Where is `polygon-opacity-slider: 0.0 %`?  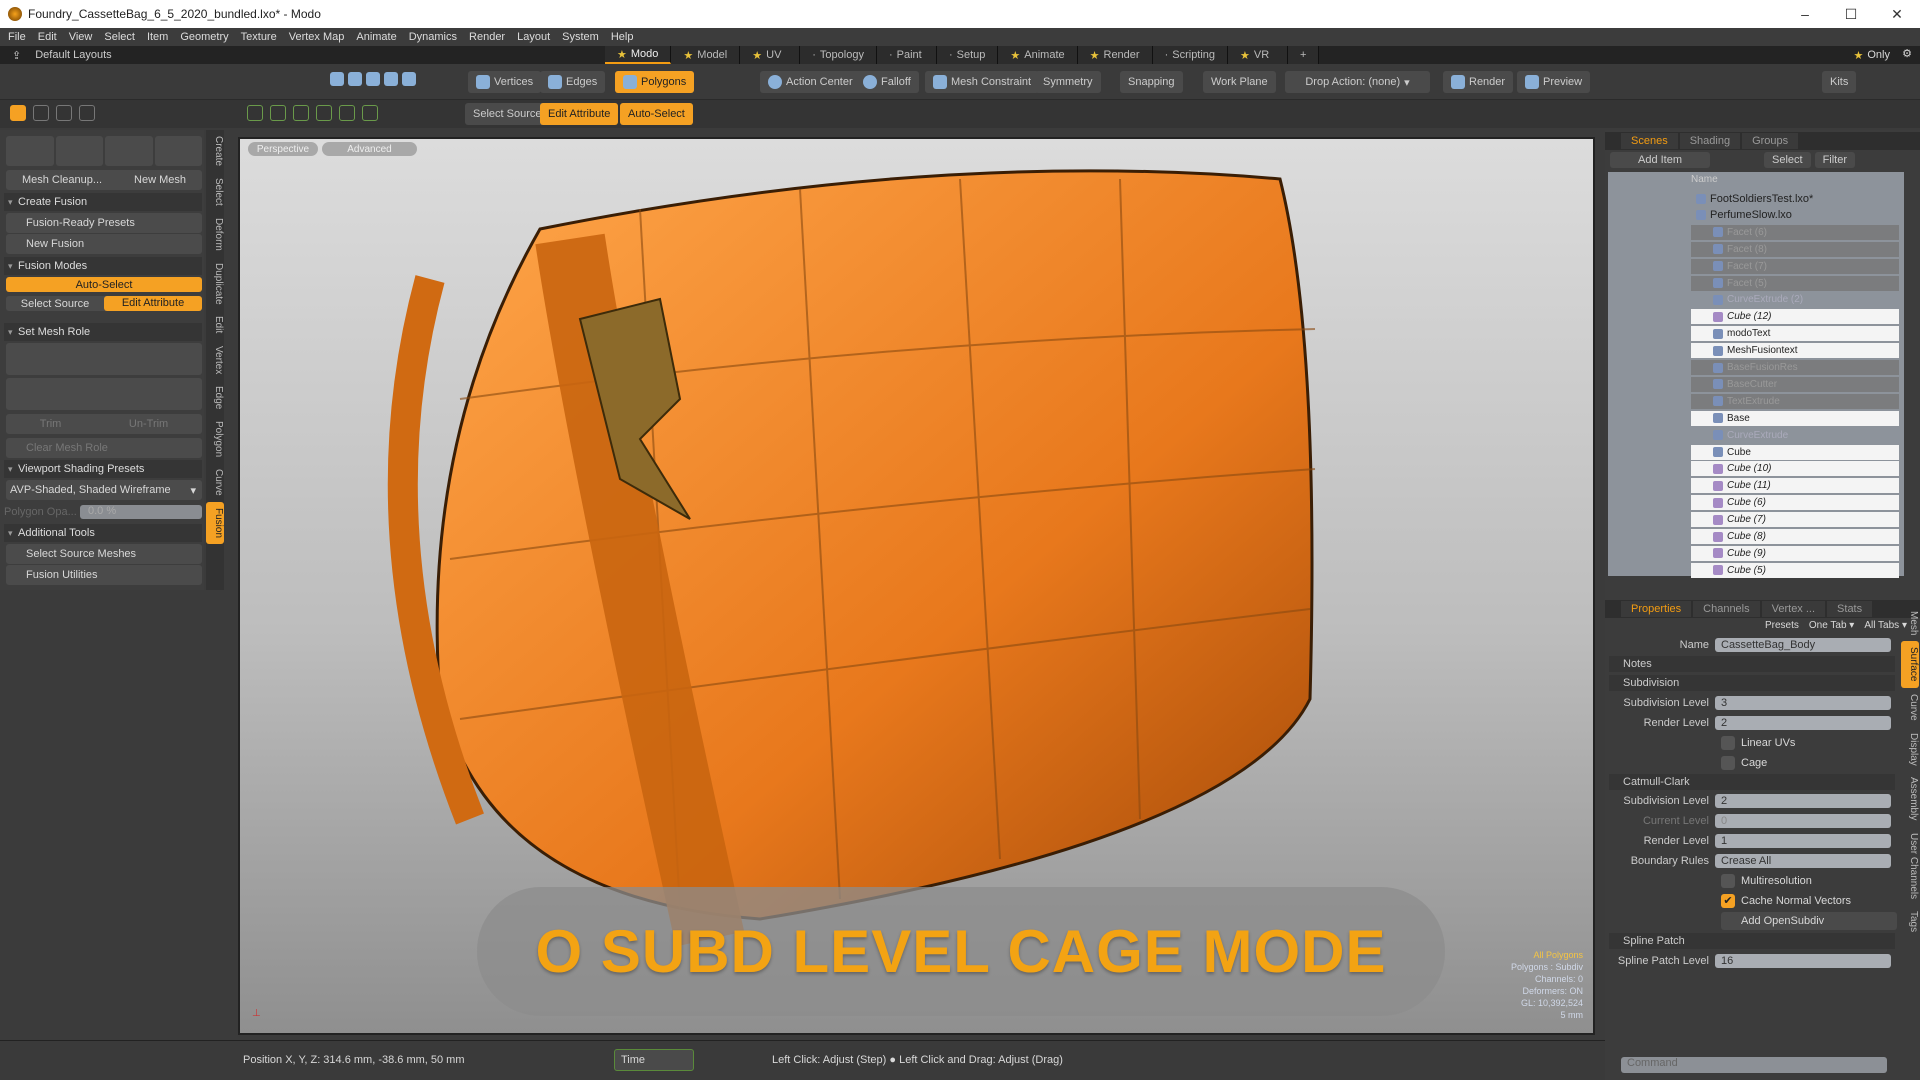
polygon-opacity-slider: 0.0 % is located at coordinates (141, 512).